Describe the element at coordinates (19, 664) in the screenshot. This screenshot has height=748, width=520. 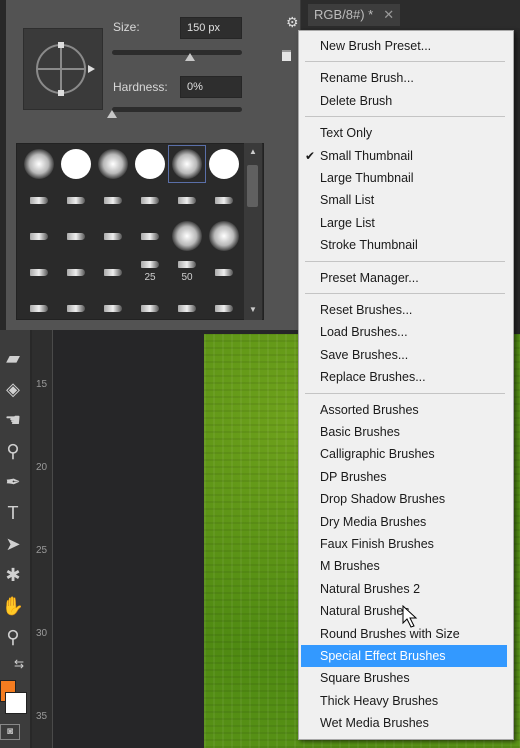
I see `swap-colors-icon: ⇆` at that location.